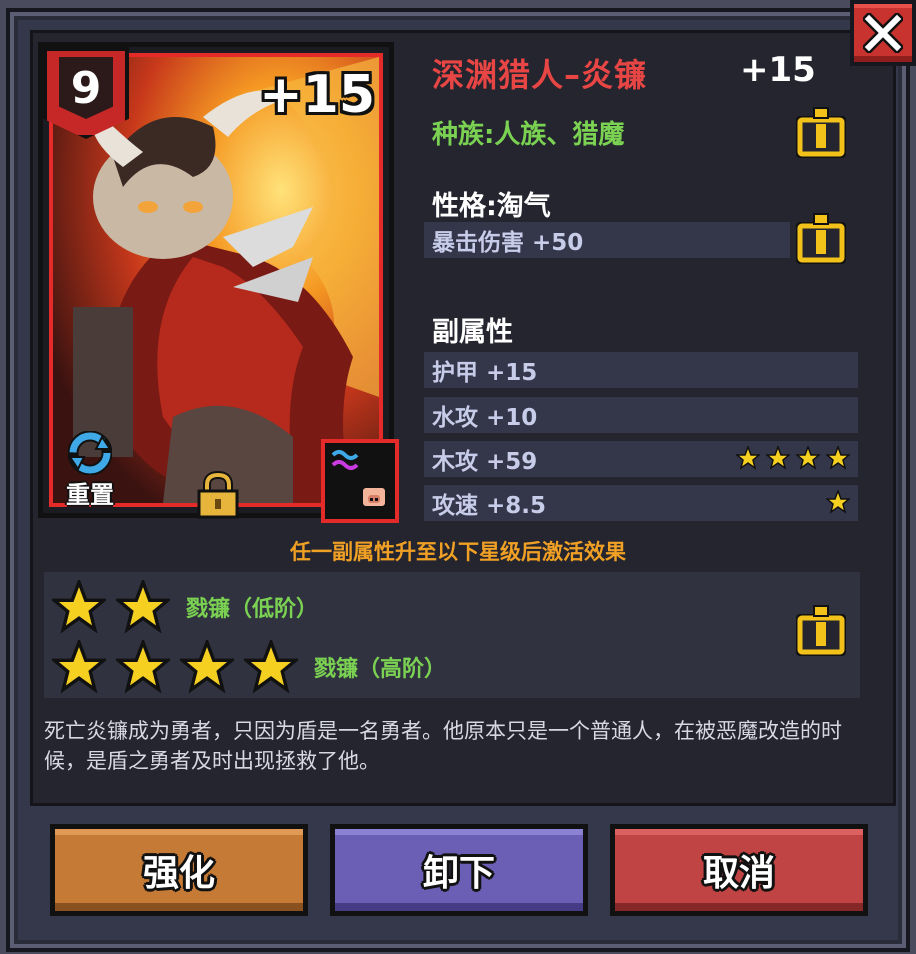  I want to click on enhance-button: 强化, so click(179, 870).